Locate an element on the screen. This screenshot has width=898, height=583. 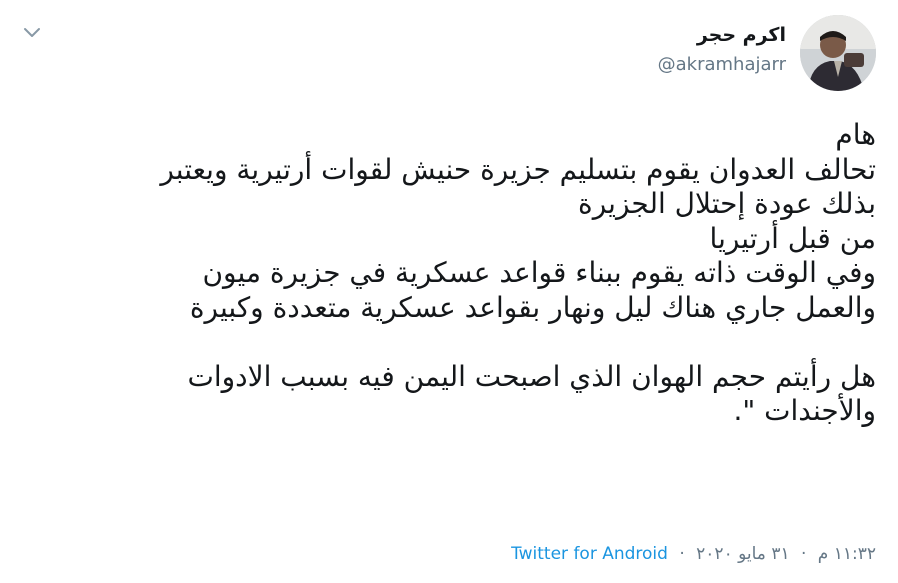
tweet-line: من قبل أرتيريا is located at coordinates (792, 238).